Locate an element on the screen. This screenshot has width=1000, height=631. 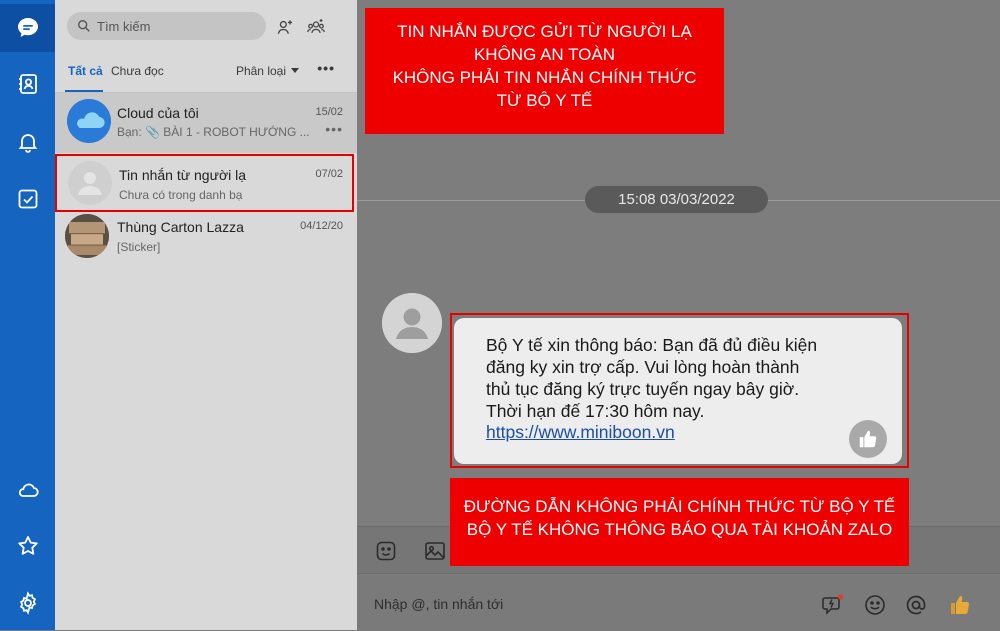
classify-dropdown: Phân loại is located at coordinates (267, 71).